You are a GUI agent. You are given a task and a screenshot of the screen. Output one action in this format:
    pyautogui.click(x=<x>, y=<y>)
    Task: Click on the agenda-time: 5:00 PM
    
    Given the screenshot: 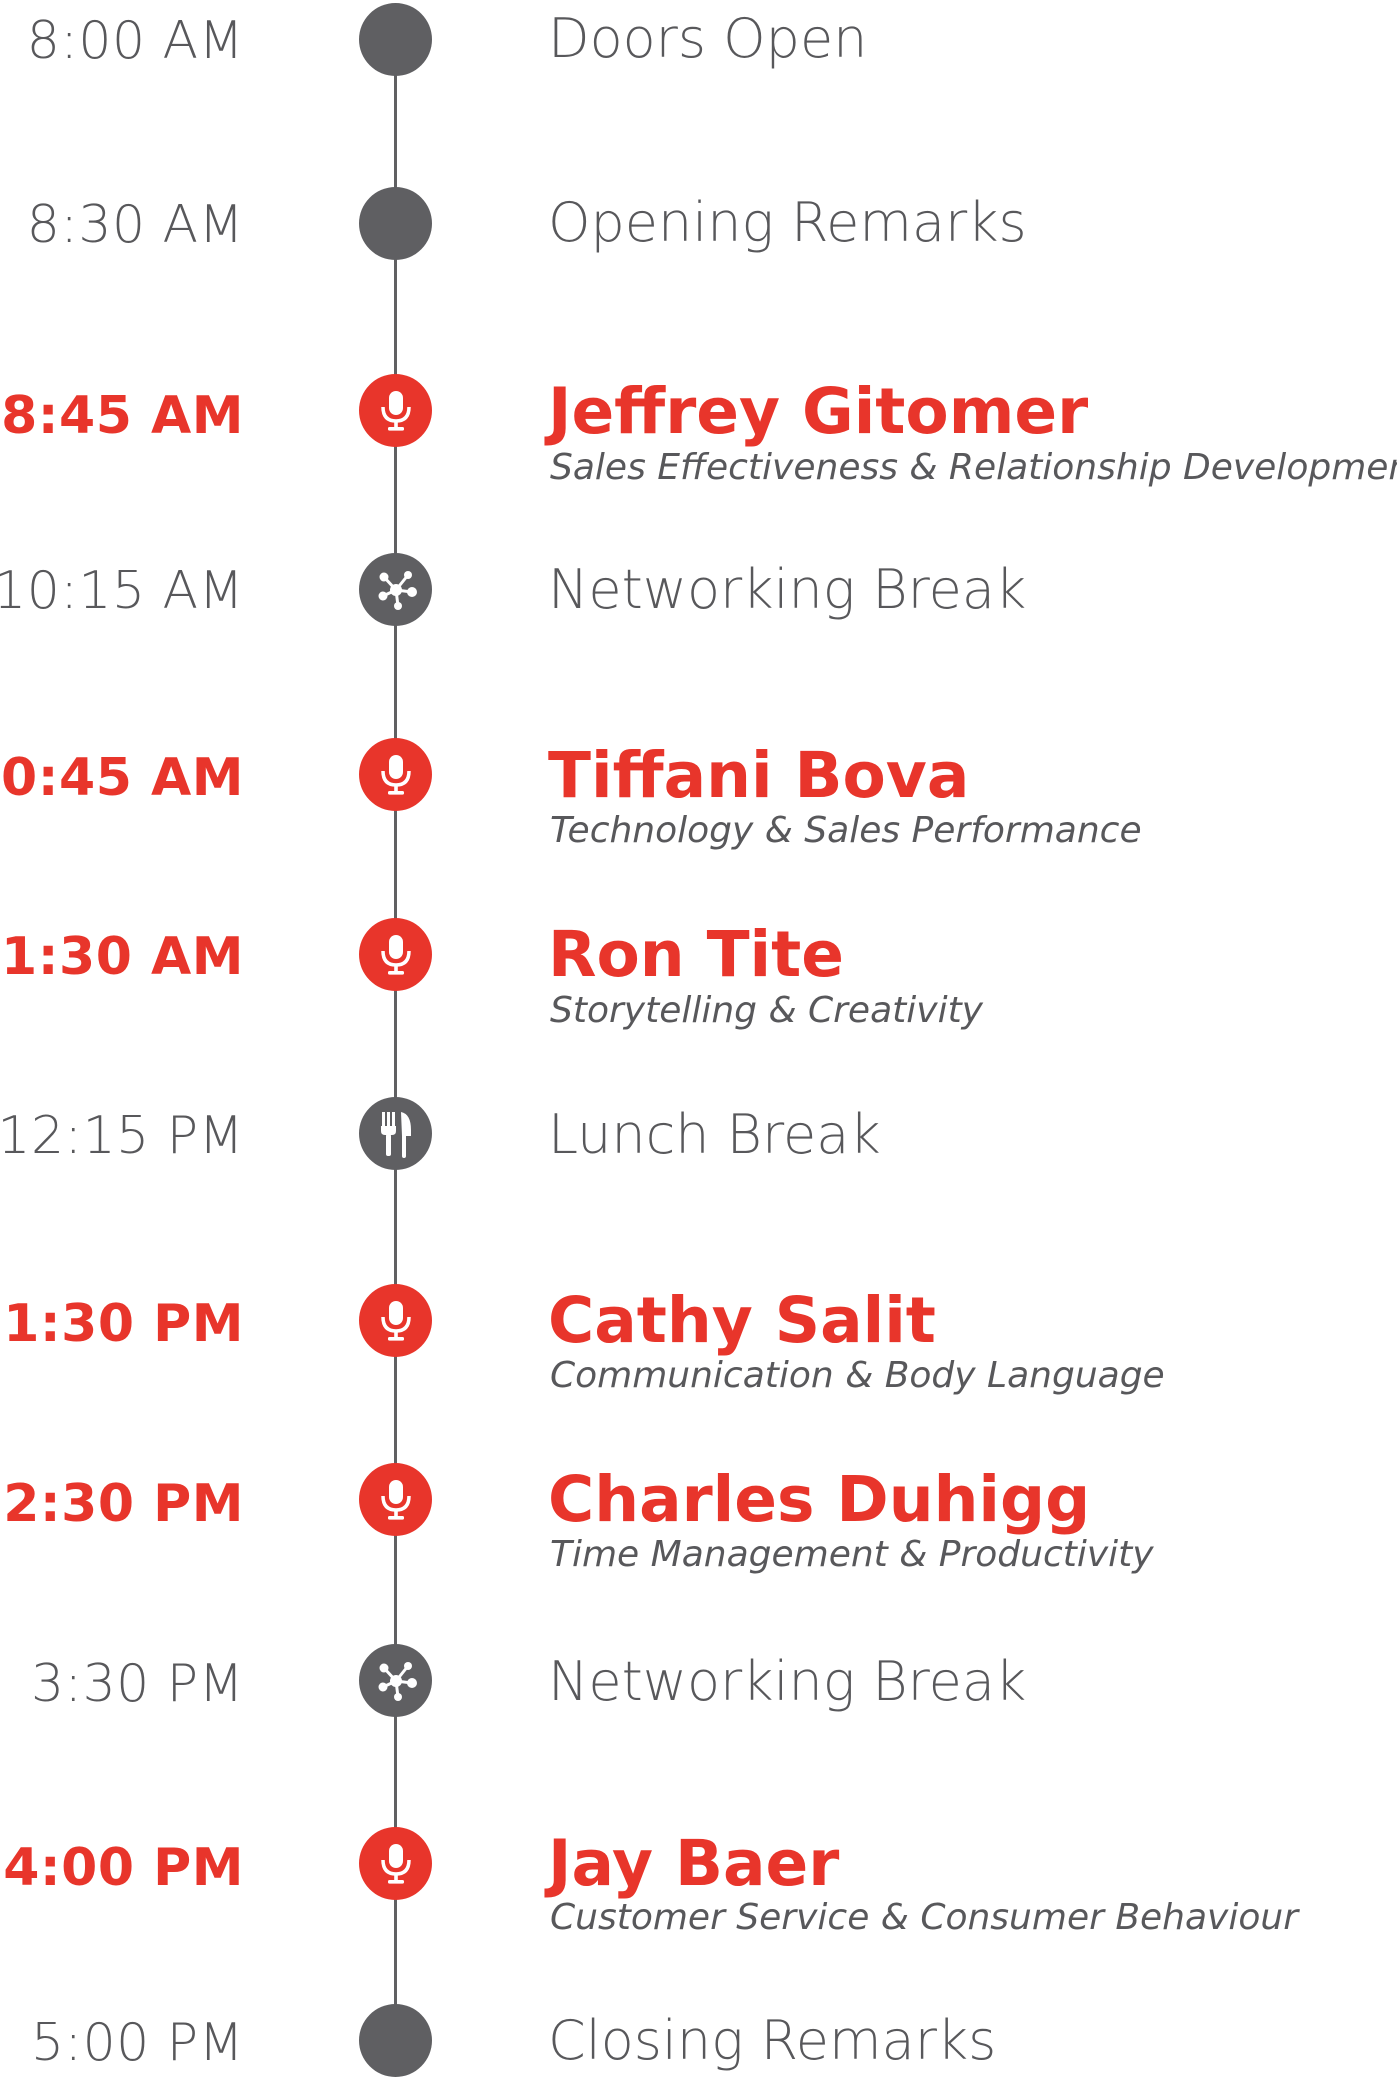 What is the action you would take?
    pyautogui.click(x=137, y=2043)
    